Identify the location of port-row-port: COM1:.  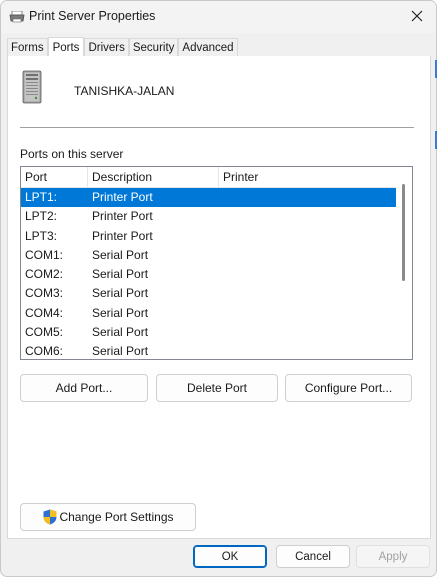
(44, 254).